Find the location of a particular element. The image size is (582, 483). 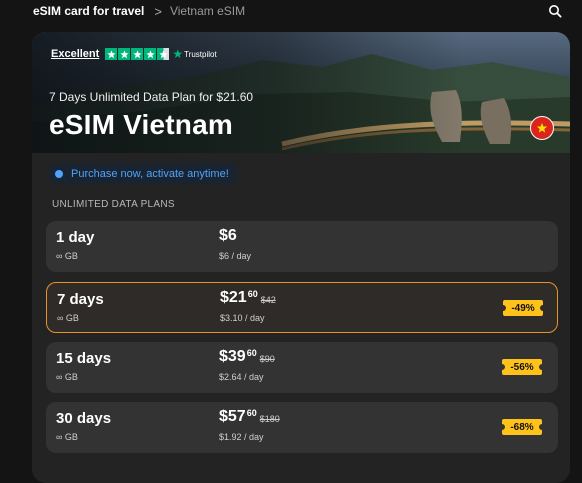

plan-option-7-days: 7 days ∞ GB $21 60 $42 $3.10 / day -49% is located at coordinates (302, 307).